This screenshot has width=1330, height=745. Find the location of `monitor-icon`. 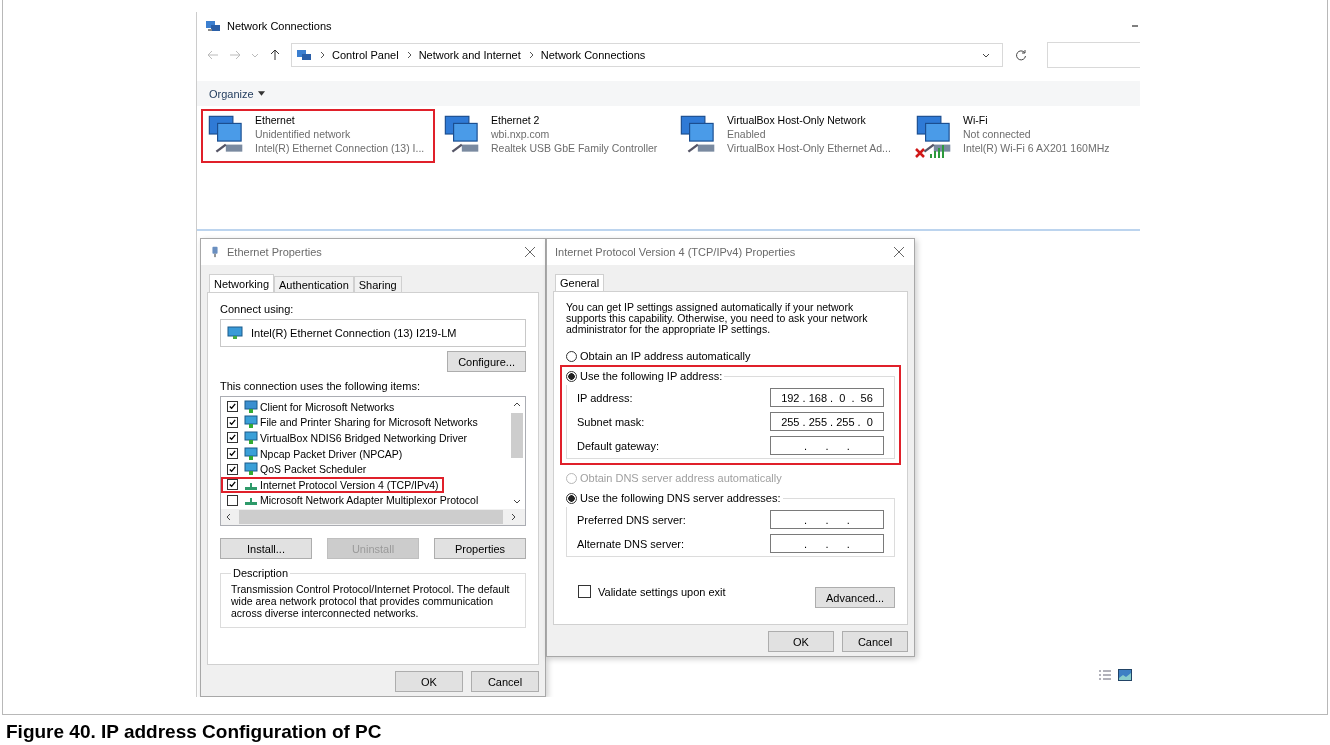

monitor-icon is located at coordinates (235, 333).